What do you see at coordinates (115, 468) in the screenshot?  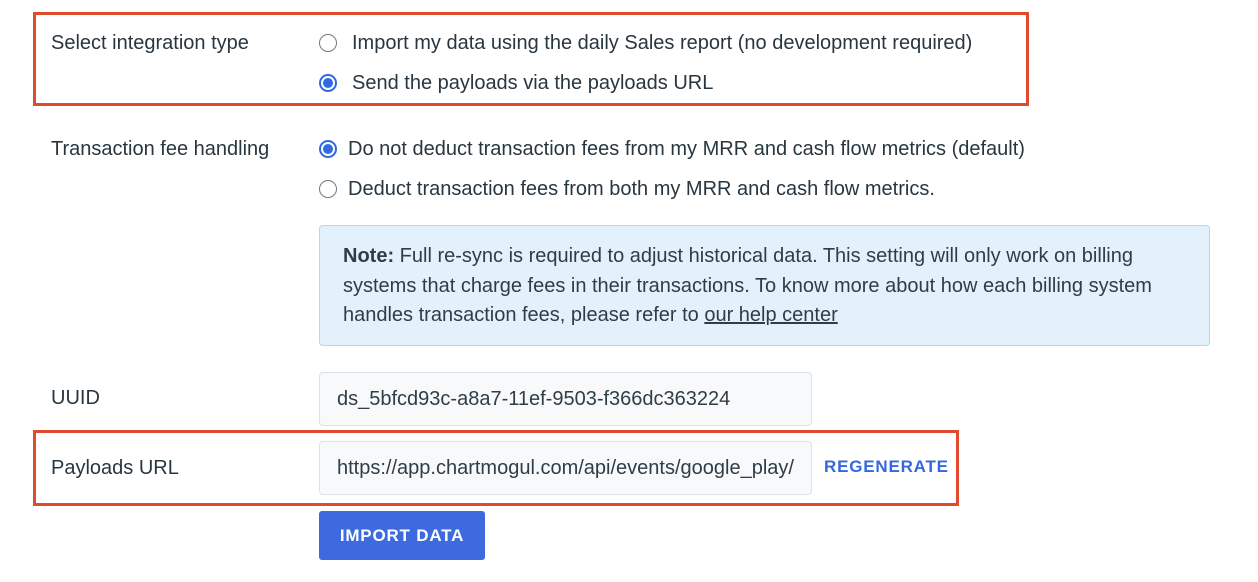 I see `payloads-url-label: Payloads URL` at bounding box center [115, 468].